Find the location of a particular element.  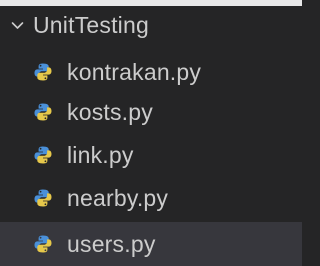

file-item-nearby: nearby.py is located at coordinates (151, 198).